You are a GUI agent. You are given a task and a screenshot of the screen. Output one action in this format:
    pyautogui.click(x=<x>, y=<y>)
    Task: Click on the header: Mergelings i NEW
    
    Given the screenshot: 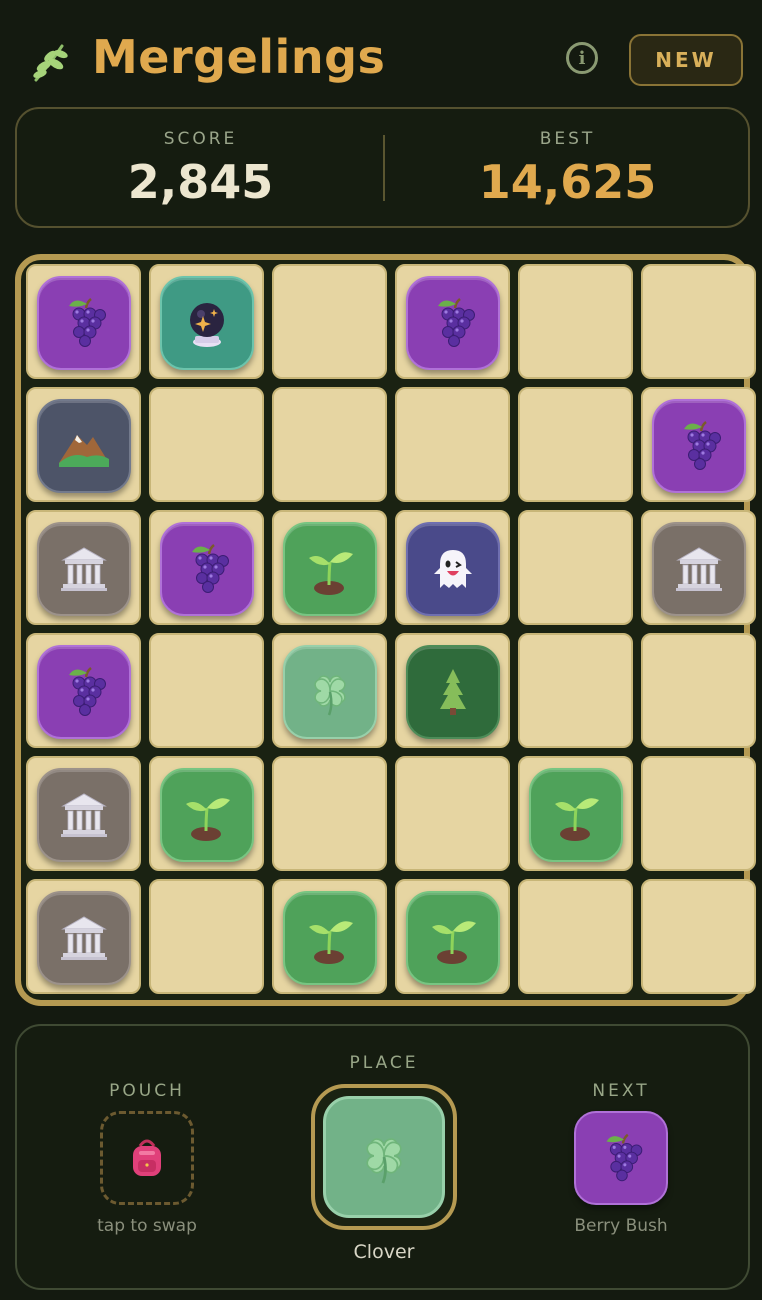 What is the action you would take?
    pyautogui.click(x=381, y=55)
    